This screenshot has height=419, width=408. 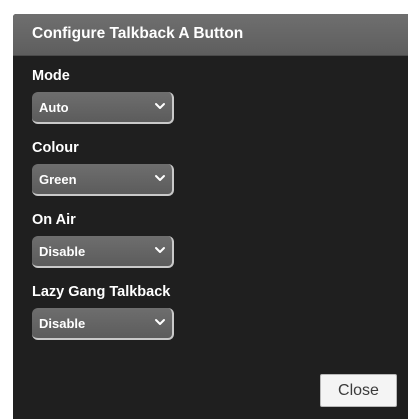 I want to click on mode-select-value: Auto, so click(x=54, y=107).